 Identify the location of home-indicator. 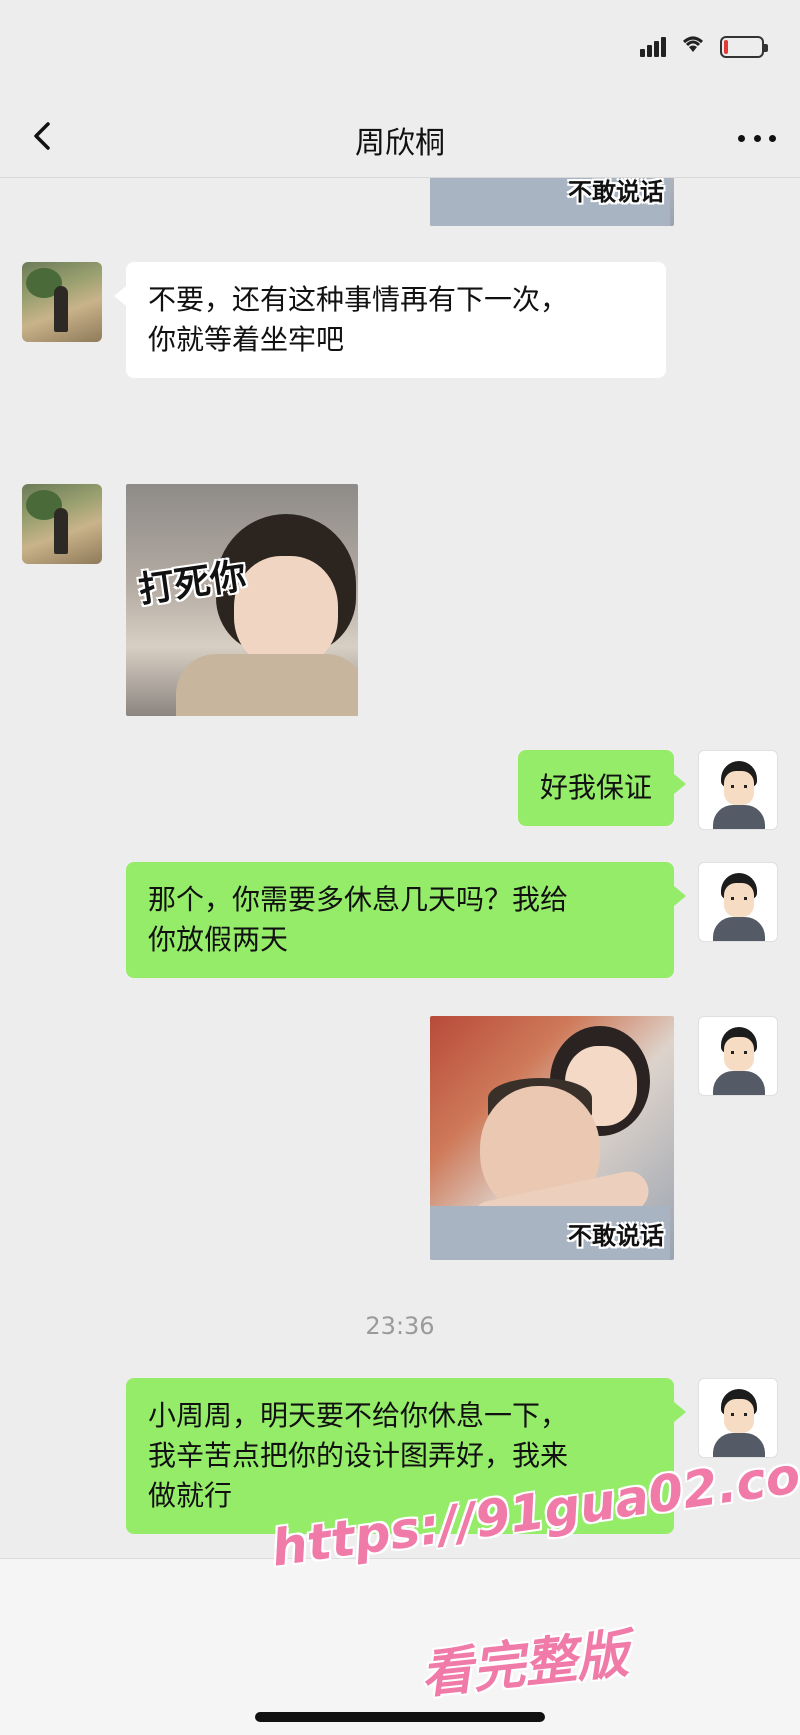
(400, 1717).